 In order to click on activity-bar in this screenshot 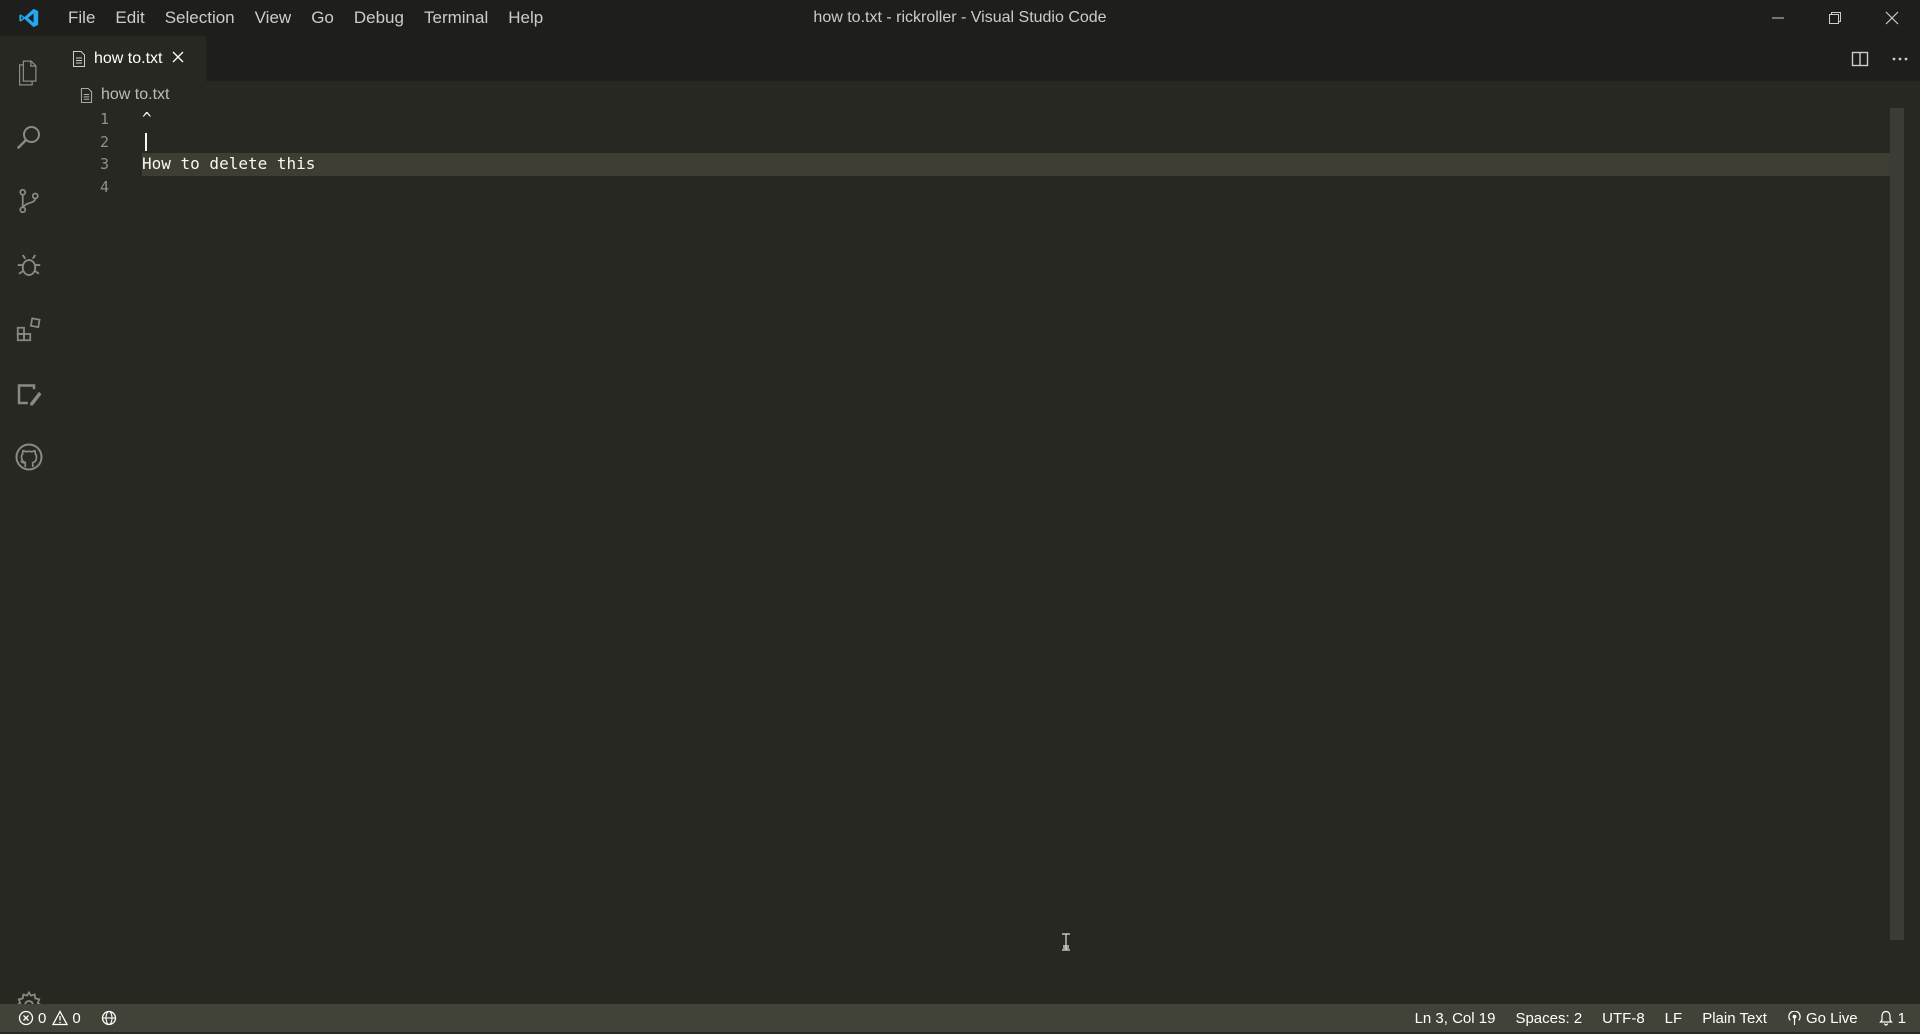, I will do `click(29, 528)`.